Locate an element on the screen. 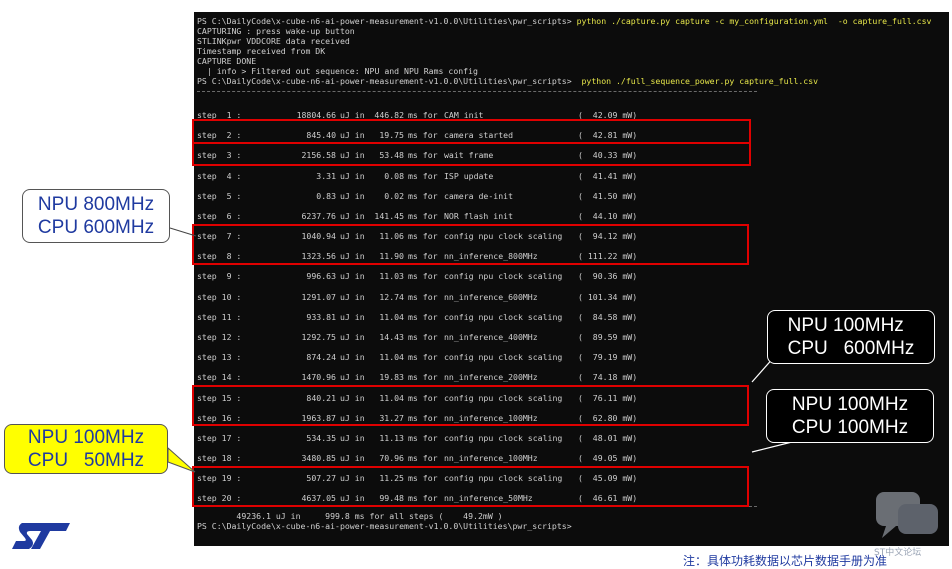 This screenshot has height=569, width=952. step-label: step 12 : is located at coordinates (219, 337).